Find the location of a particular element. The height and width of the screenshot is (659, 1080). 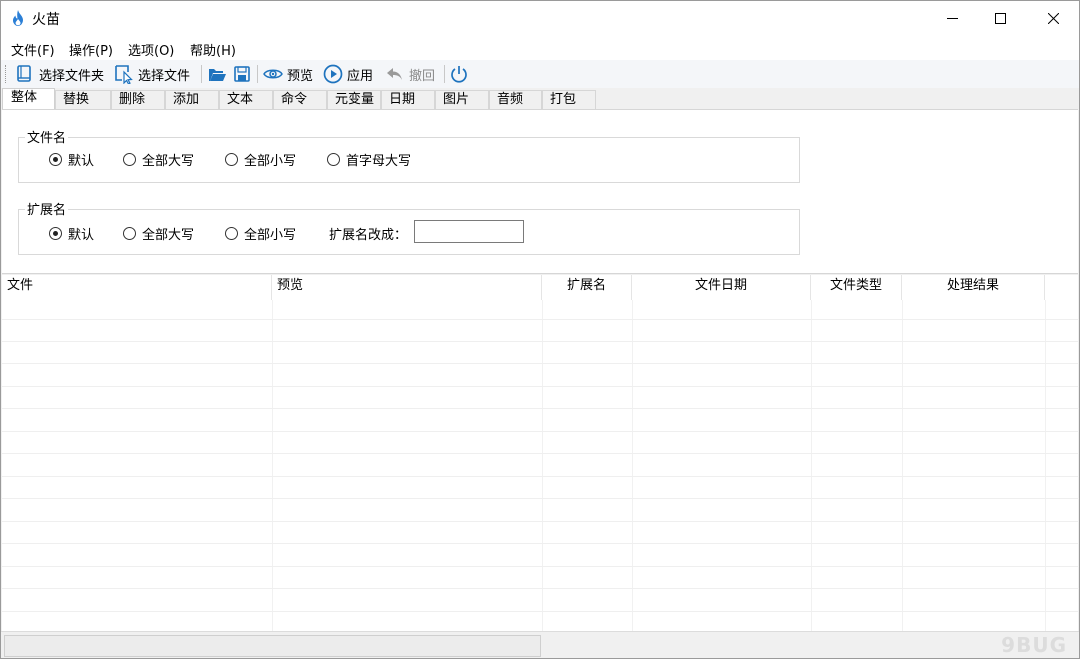

tab-add: 添加 is located at coordinates (192, 99).